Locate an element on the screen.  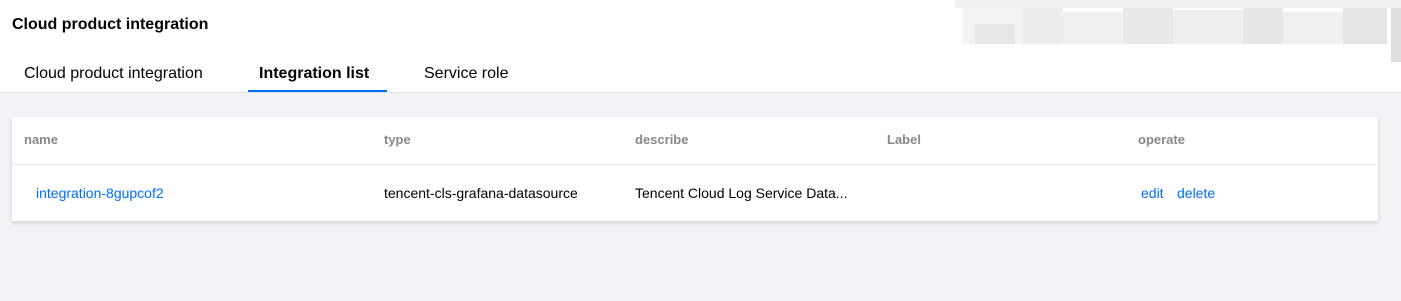
column-header-operate: operate is located at coordinates (1161, 139).